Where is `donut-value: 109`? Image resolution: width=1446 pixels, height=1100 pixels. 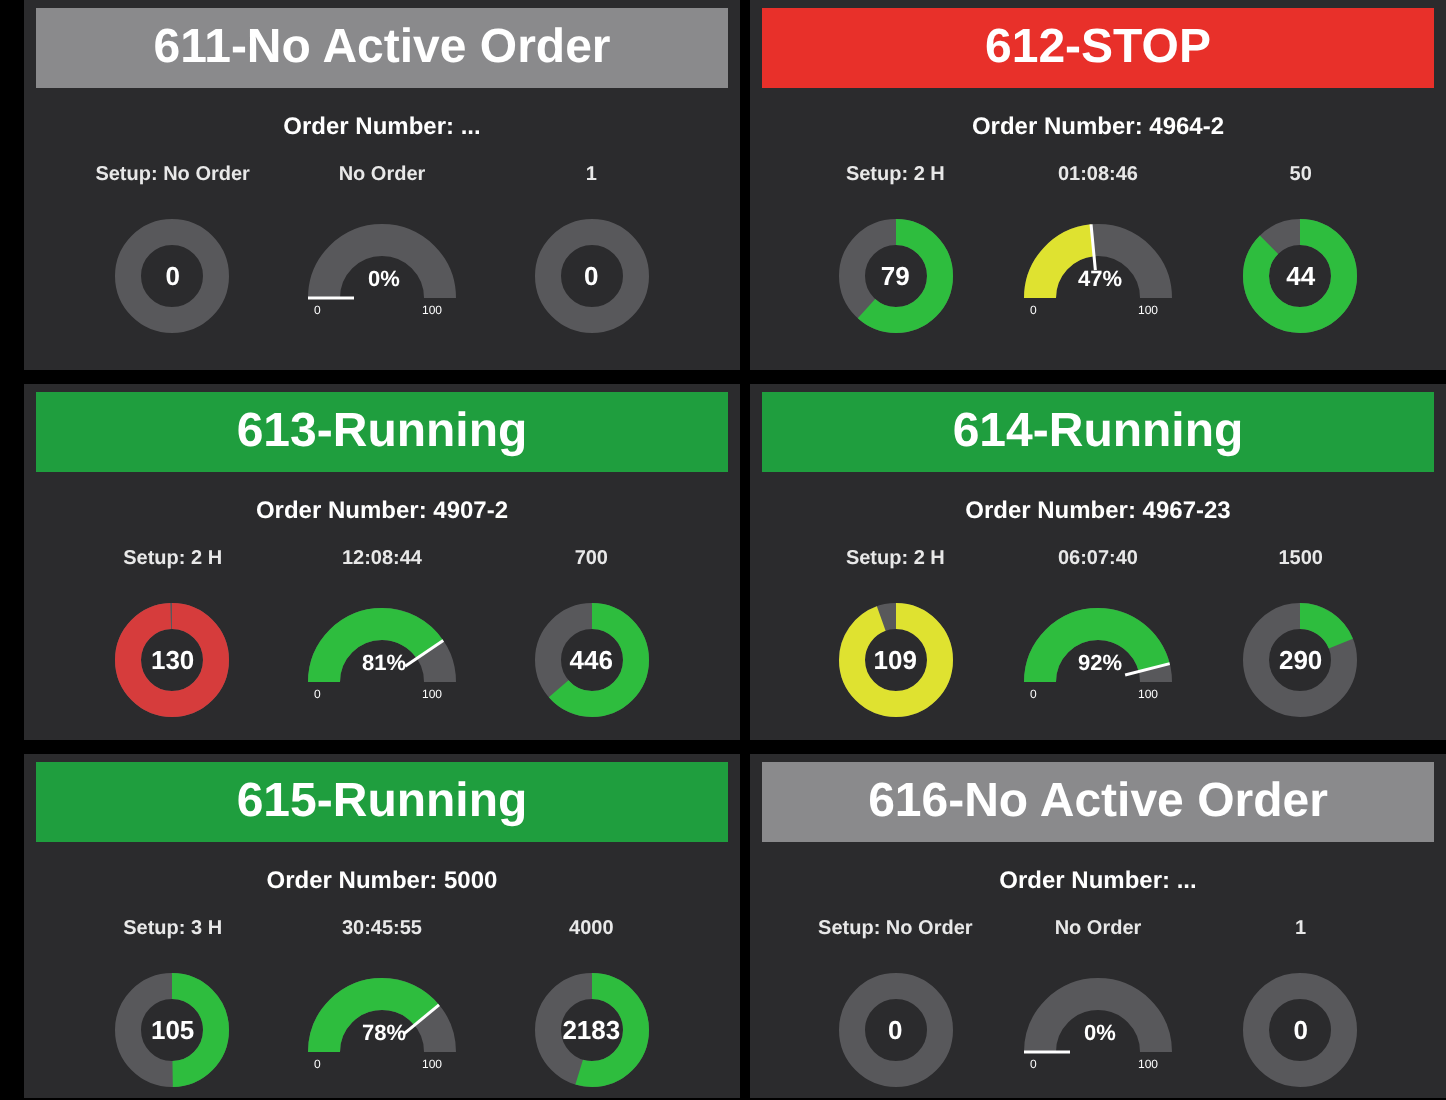
donut-value: 109 is located at coordinates (895, 660).